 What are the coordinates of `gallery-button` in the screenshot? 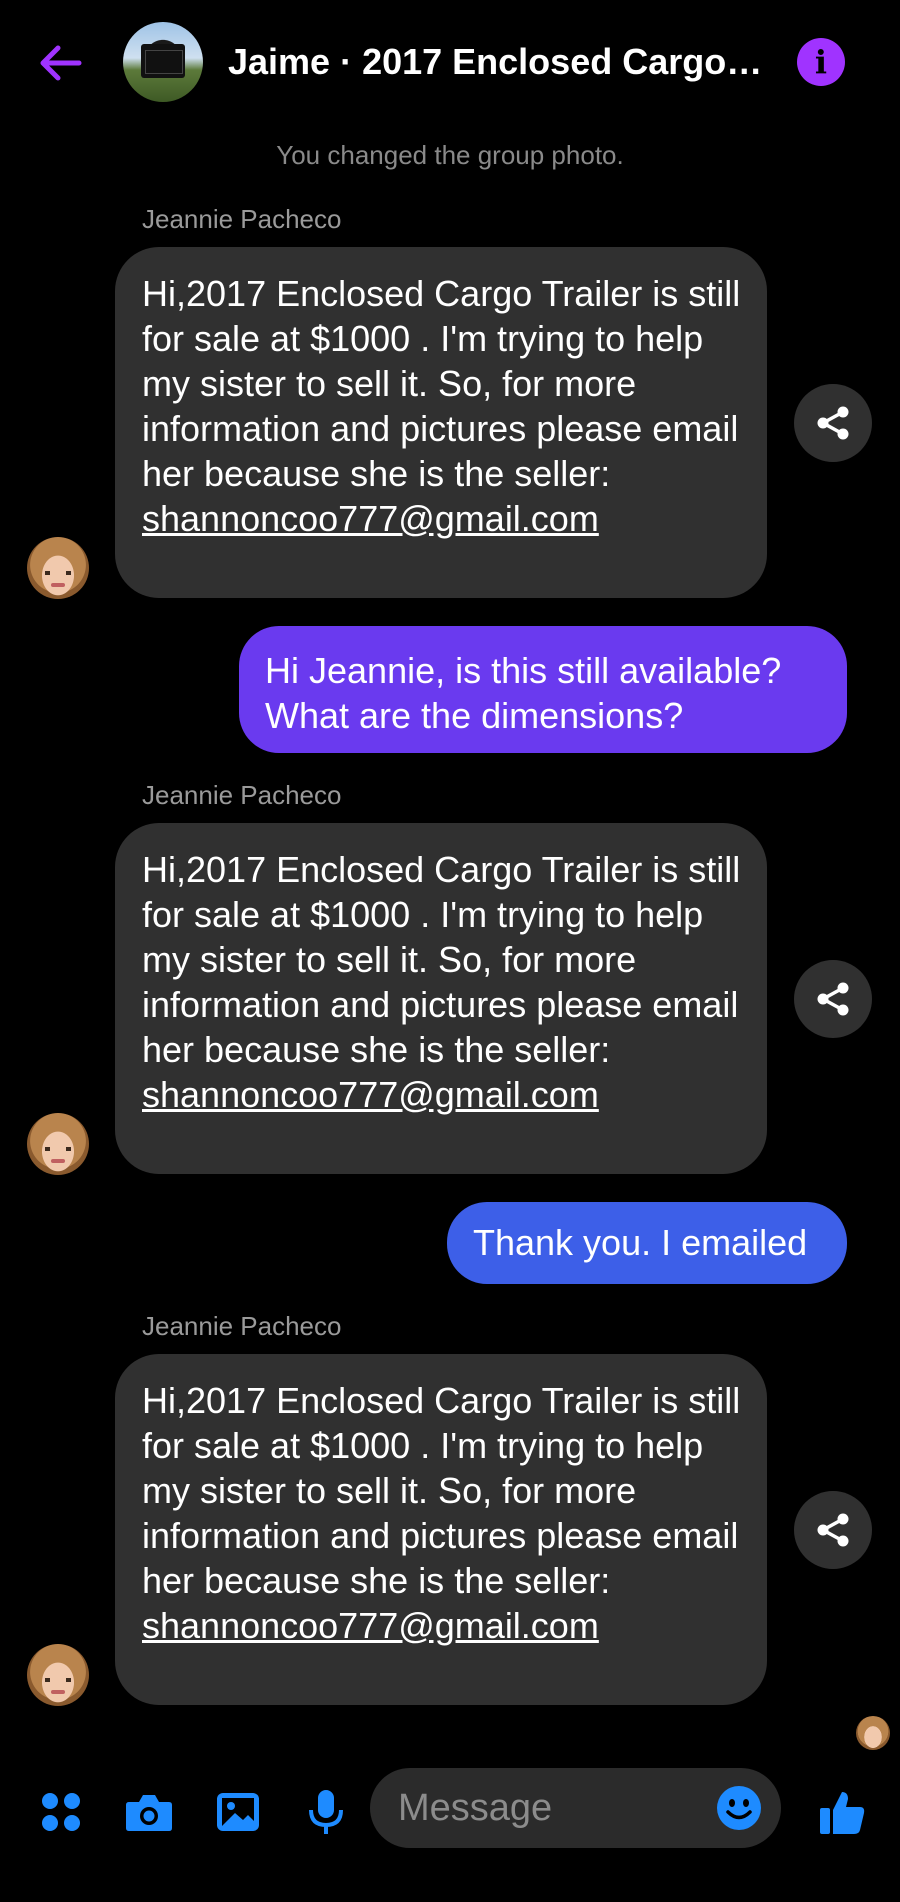 It's located at (238, 1812).